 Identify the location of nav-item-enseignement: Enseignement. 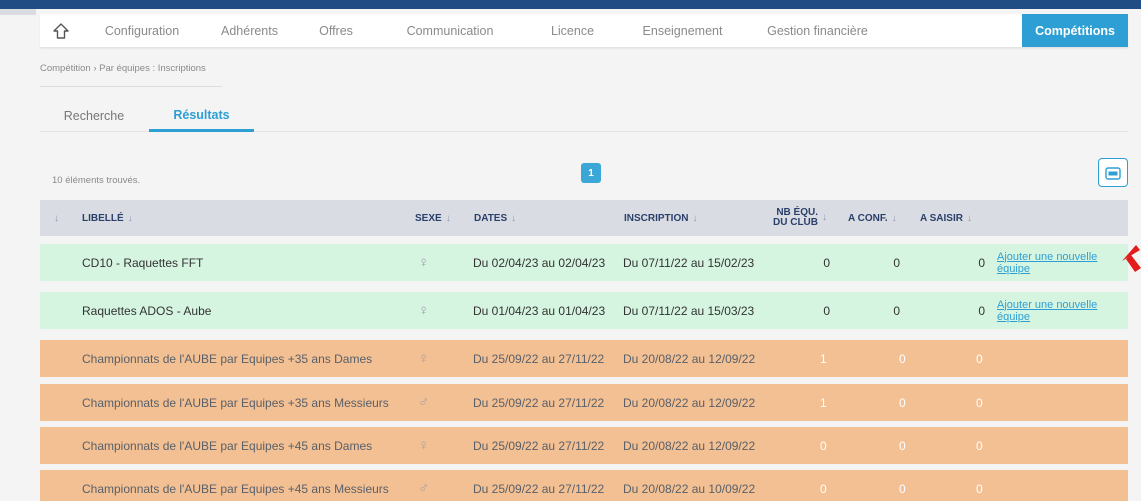
(682, 30).